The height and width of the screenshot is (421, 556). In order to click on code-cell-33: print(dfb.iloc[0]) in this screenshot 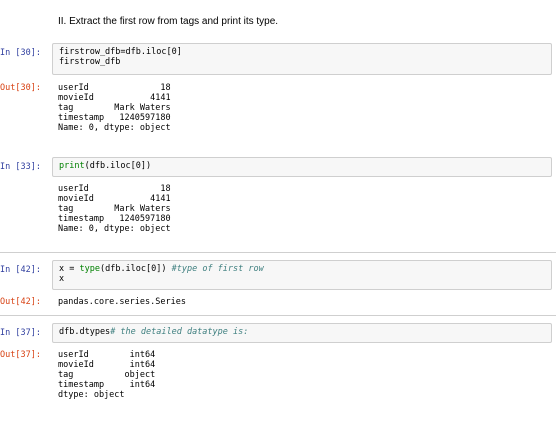, I will do `click(302, 167)`.